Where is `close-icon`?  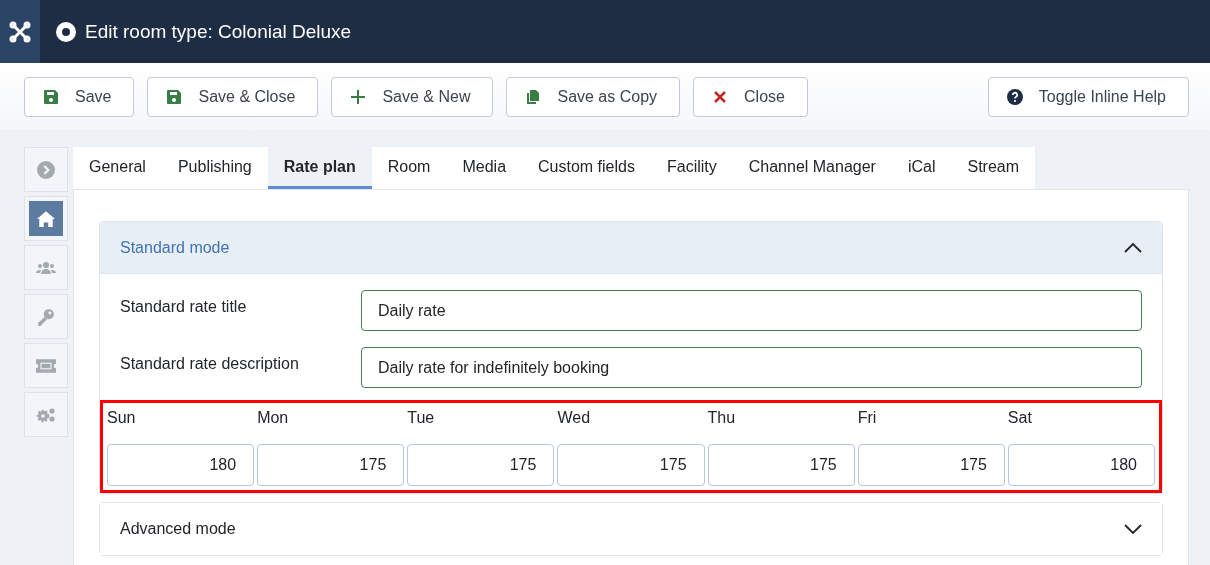
close-icon is located at coordinates (720, 96).